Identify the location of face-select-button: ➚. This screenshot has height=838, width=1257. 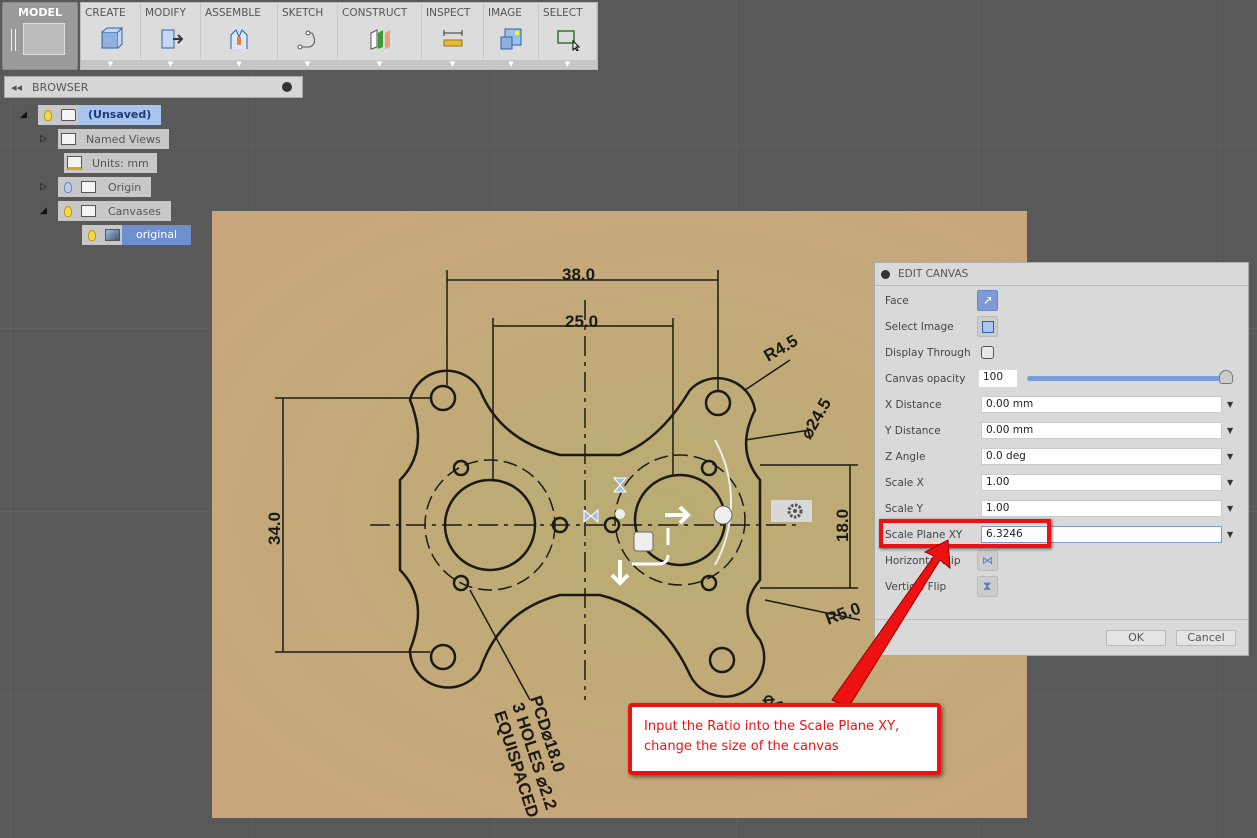
(987, 300).